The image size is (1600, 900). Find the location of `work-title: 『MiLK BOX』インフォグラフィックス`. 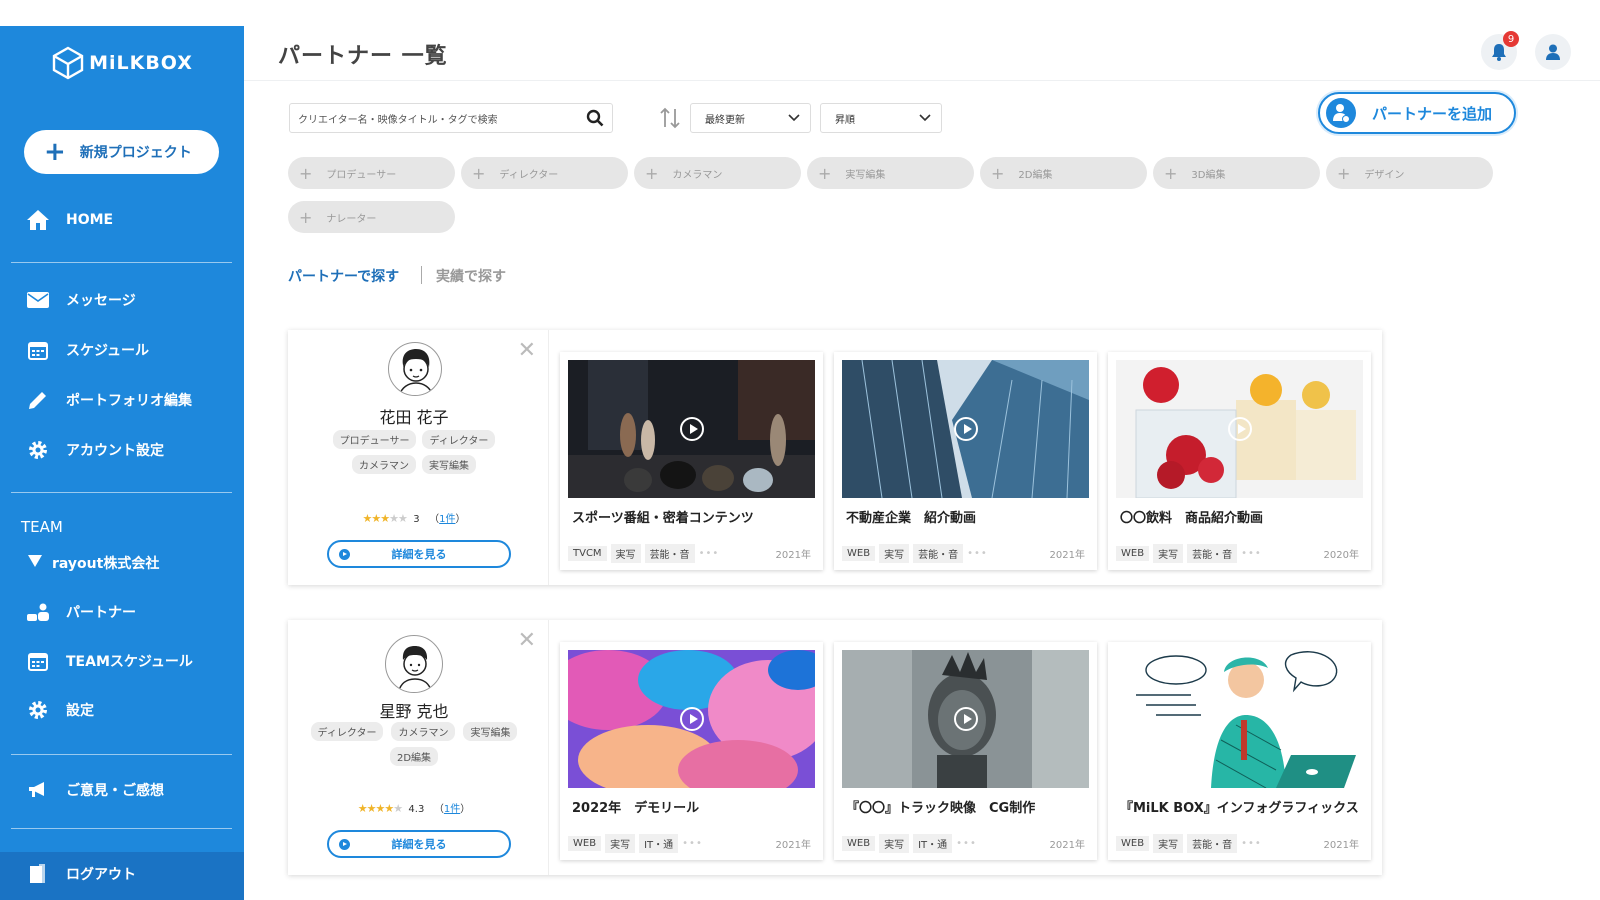

work-title: 『MiLK BOX』インフォグラフィックス is located at coordinates (1239, 808).